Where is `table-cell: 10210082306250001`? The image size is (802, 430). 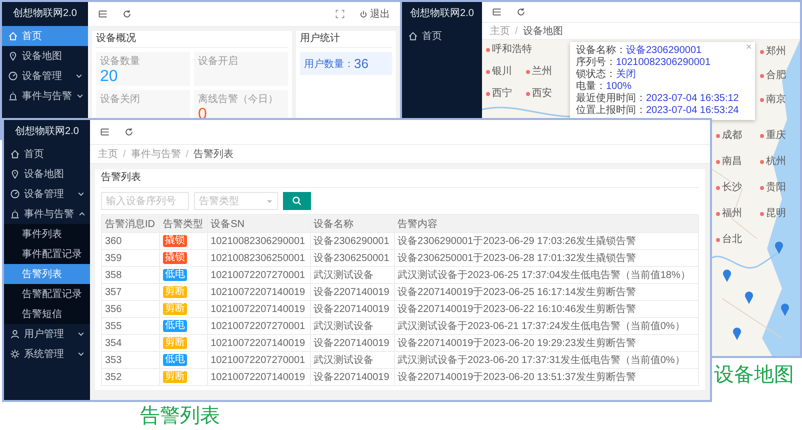
table-cell: 10210082306250001 is located at coordinates (258, 258).